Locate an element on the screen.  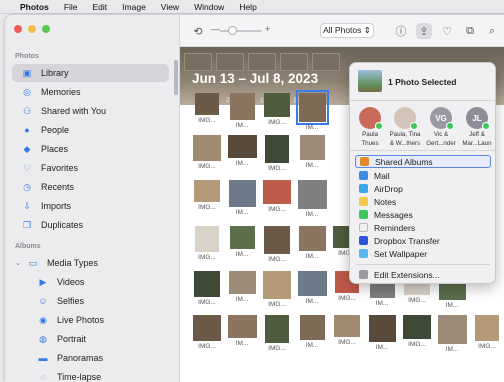
zoom-out-icon: — is located at coordinates (215, 29).